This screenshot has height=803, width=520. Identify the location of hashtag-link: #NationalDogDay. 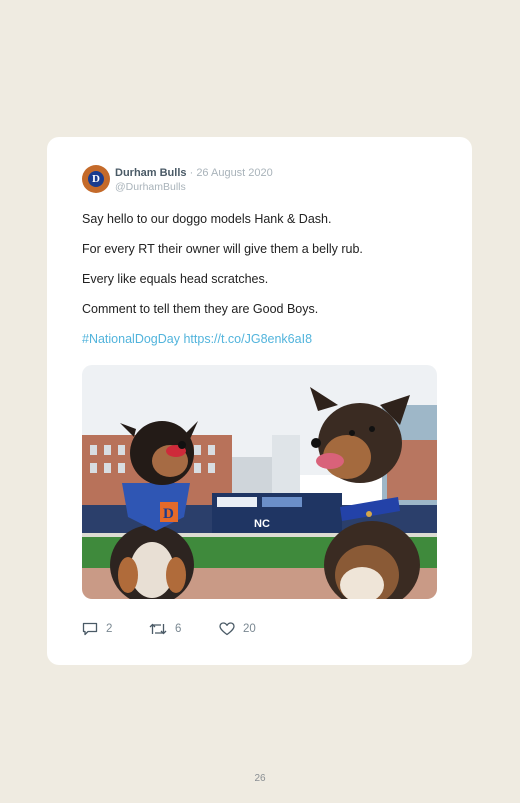
(131, 339).